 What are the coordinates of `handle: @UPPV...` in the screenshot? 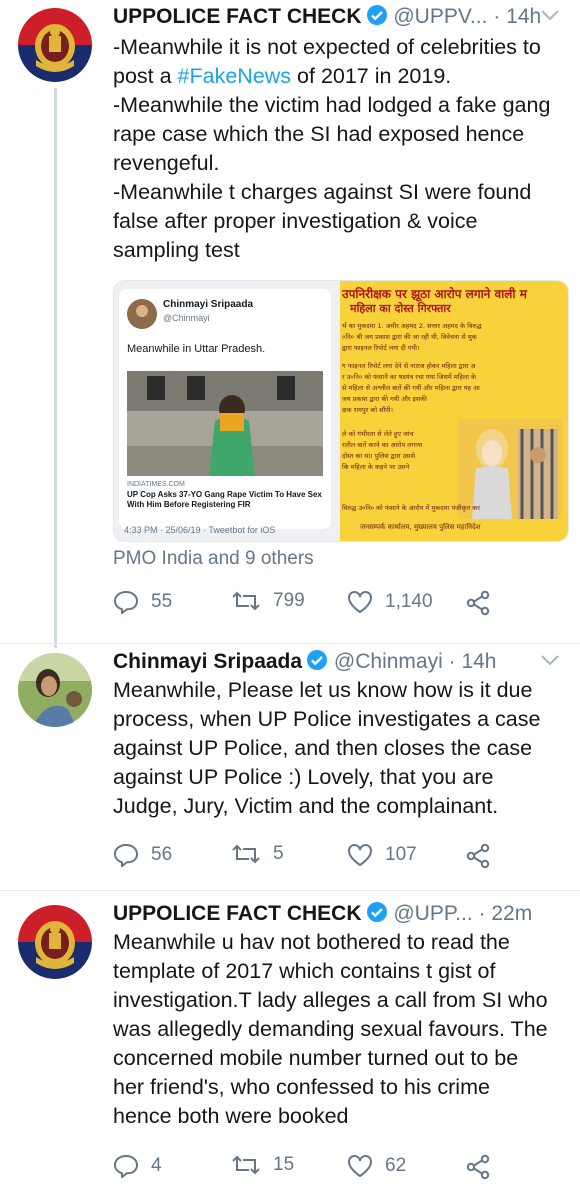 It's located at (440, 16).